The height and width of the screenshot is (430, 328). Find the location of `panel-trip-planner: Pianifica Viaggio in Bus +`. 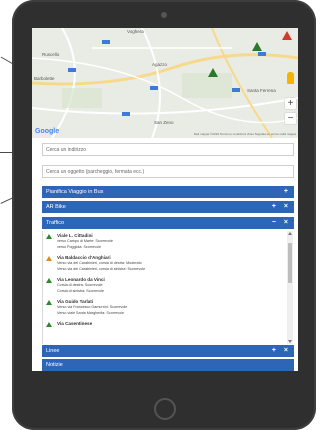

panel-trip-planner: Pianifica Viaggio in Bus + is located at coordinates (168, 192).